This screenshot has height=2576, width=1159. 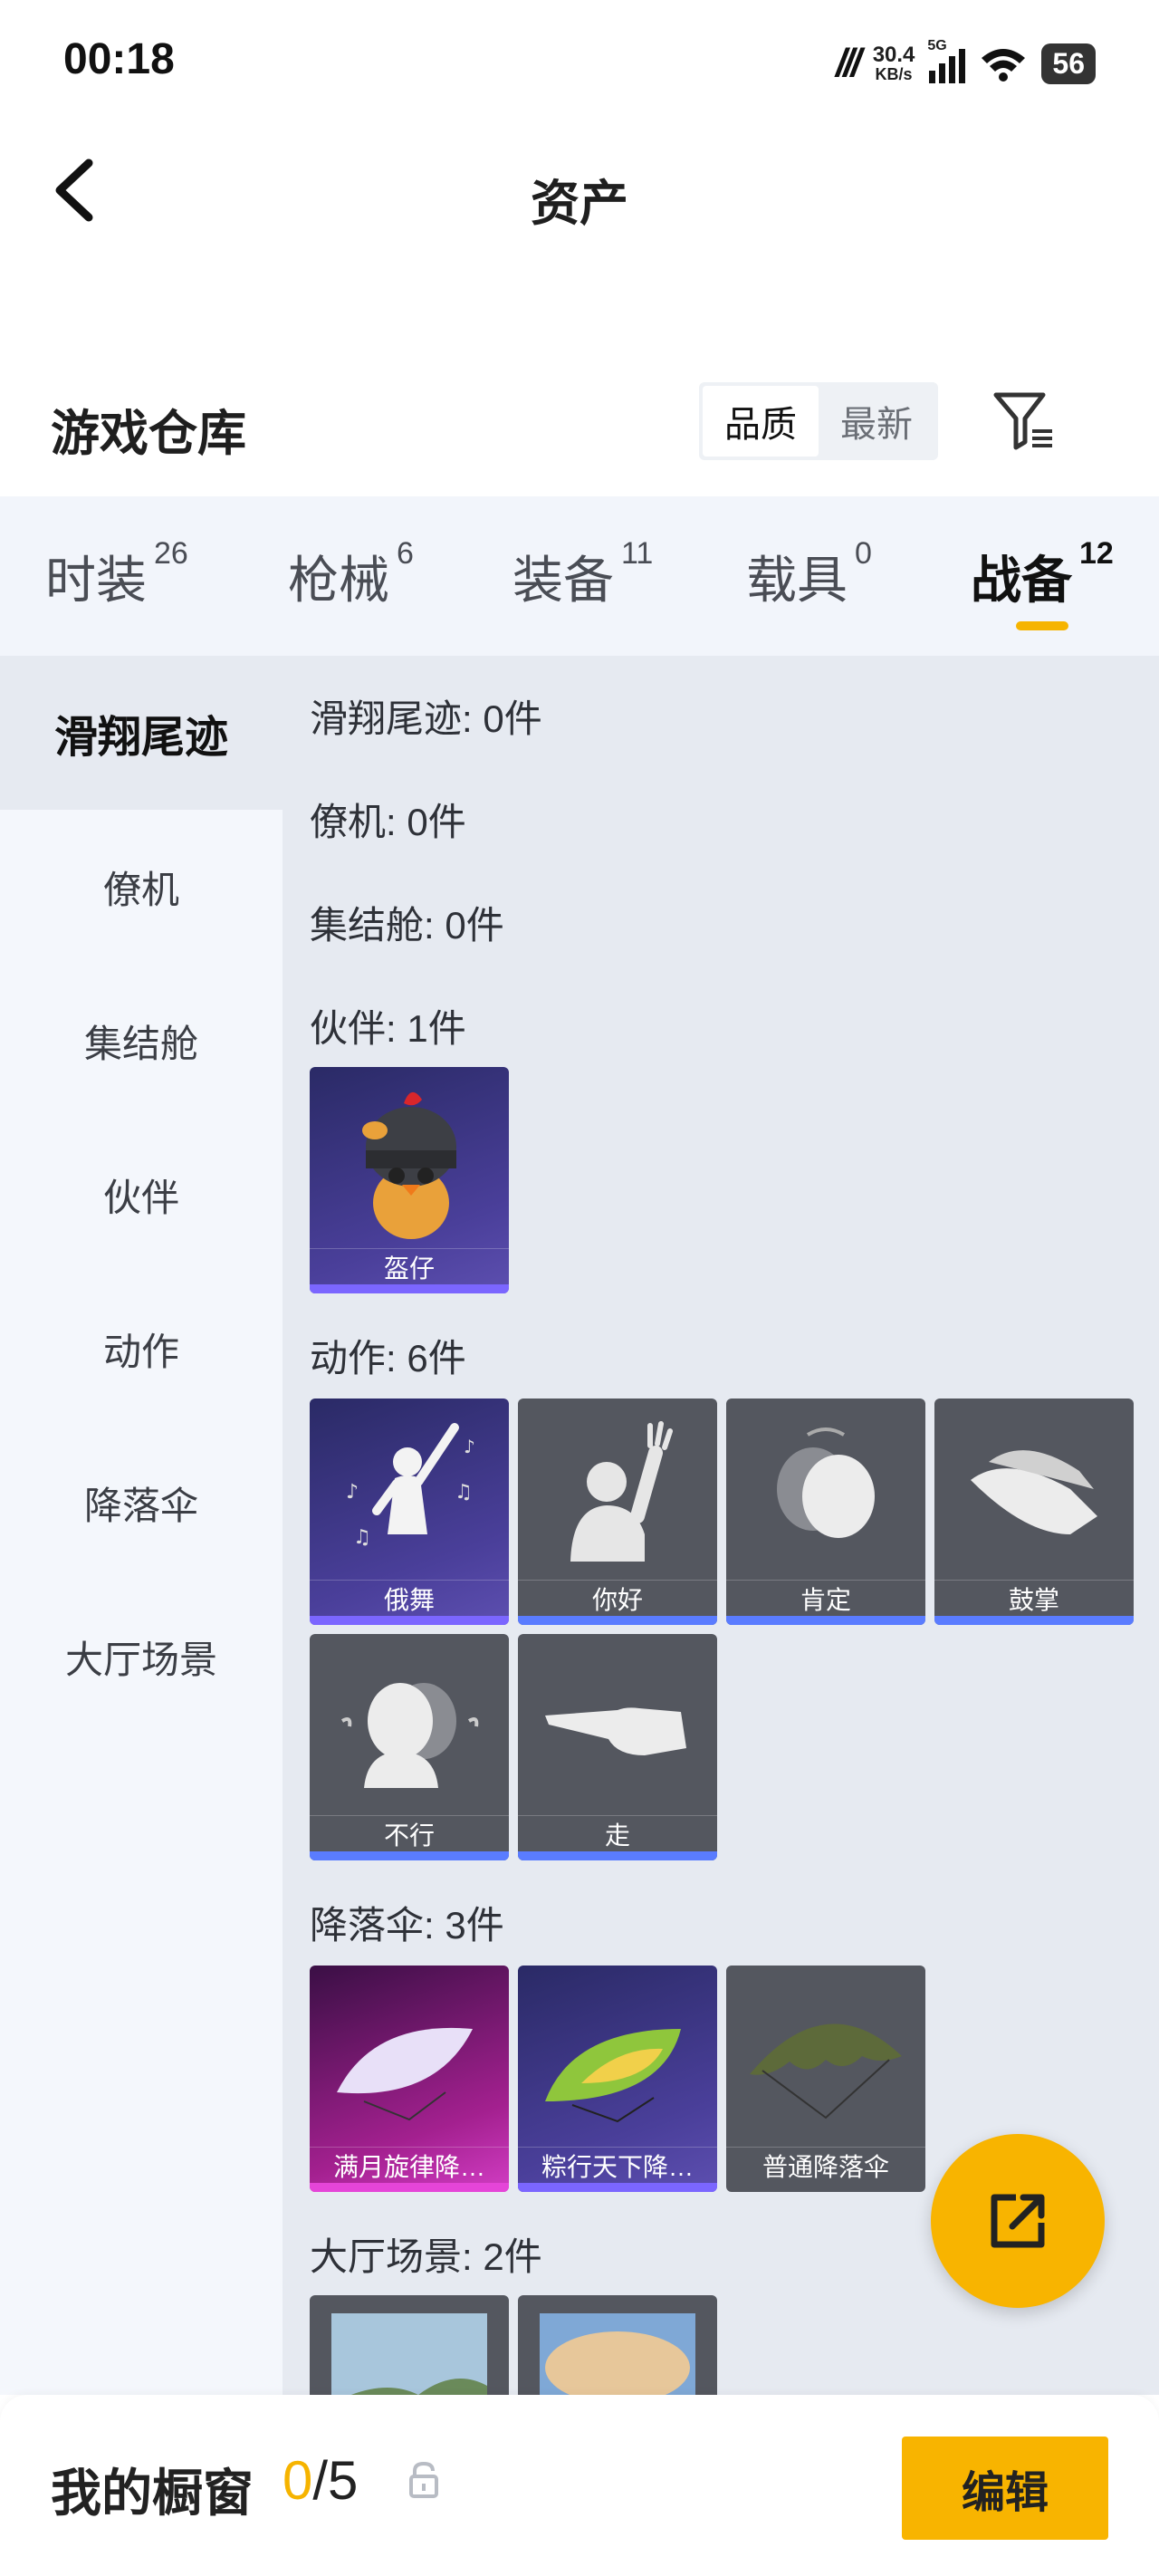 What do you see at coordinates (579, 204) in the screenshot?
I see `page-title: 资产` at bounding box center [579, 204].